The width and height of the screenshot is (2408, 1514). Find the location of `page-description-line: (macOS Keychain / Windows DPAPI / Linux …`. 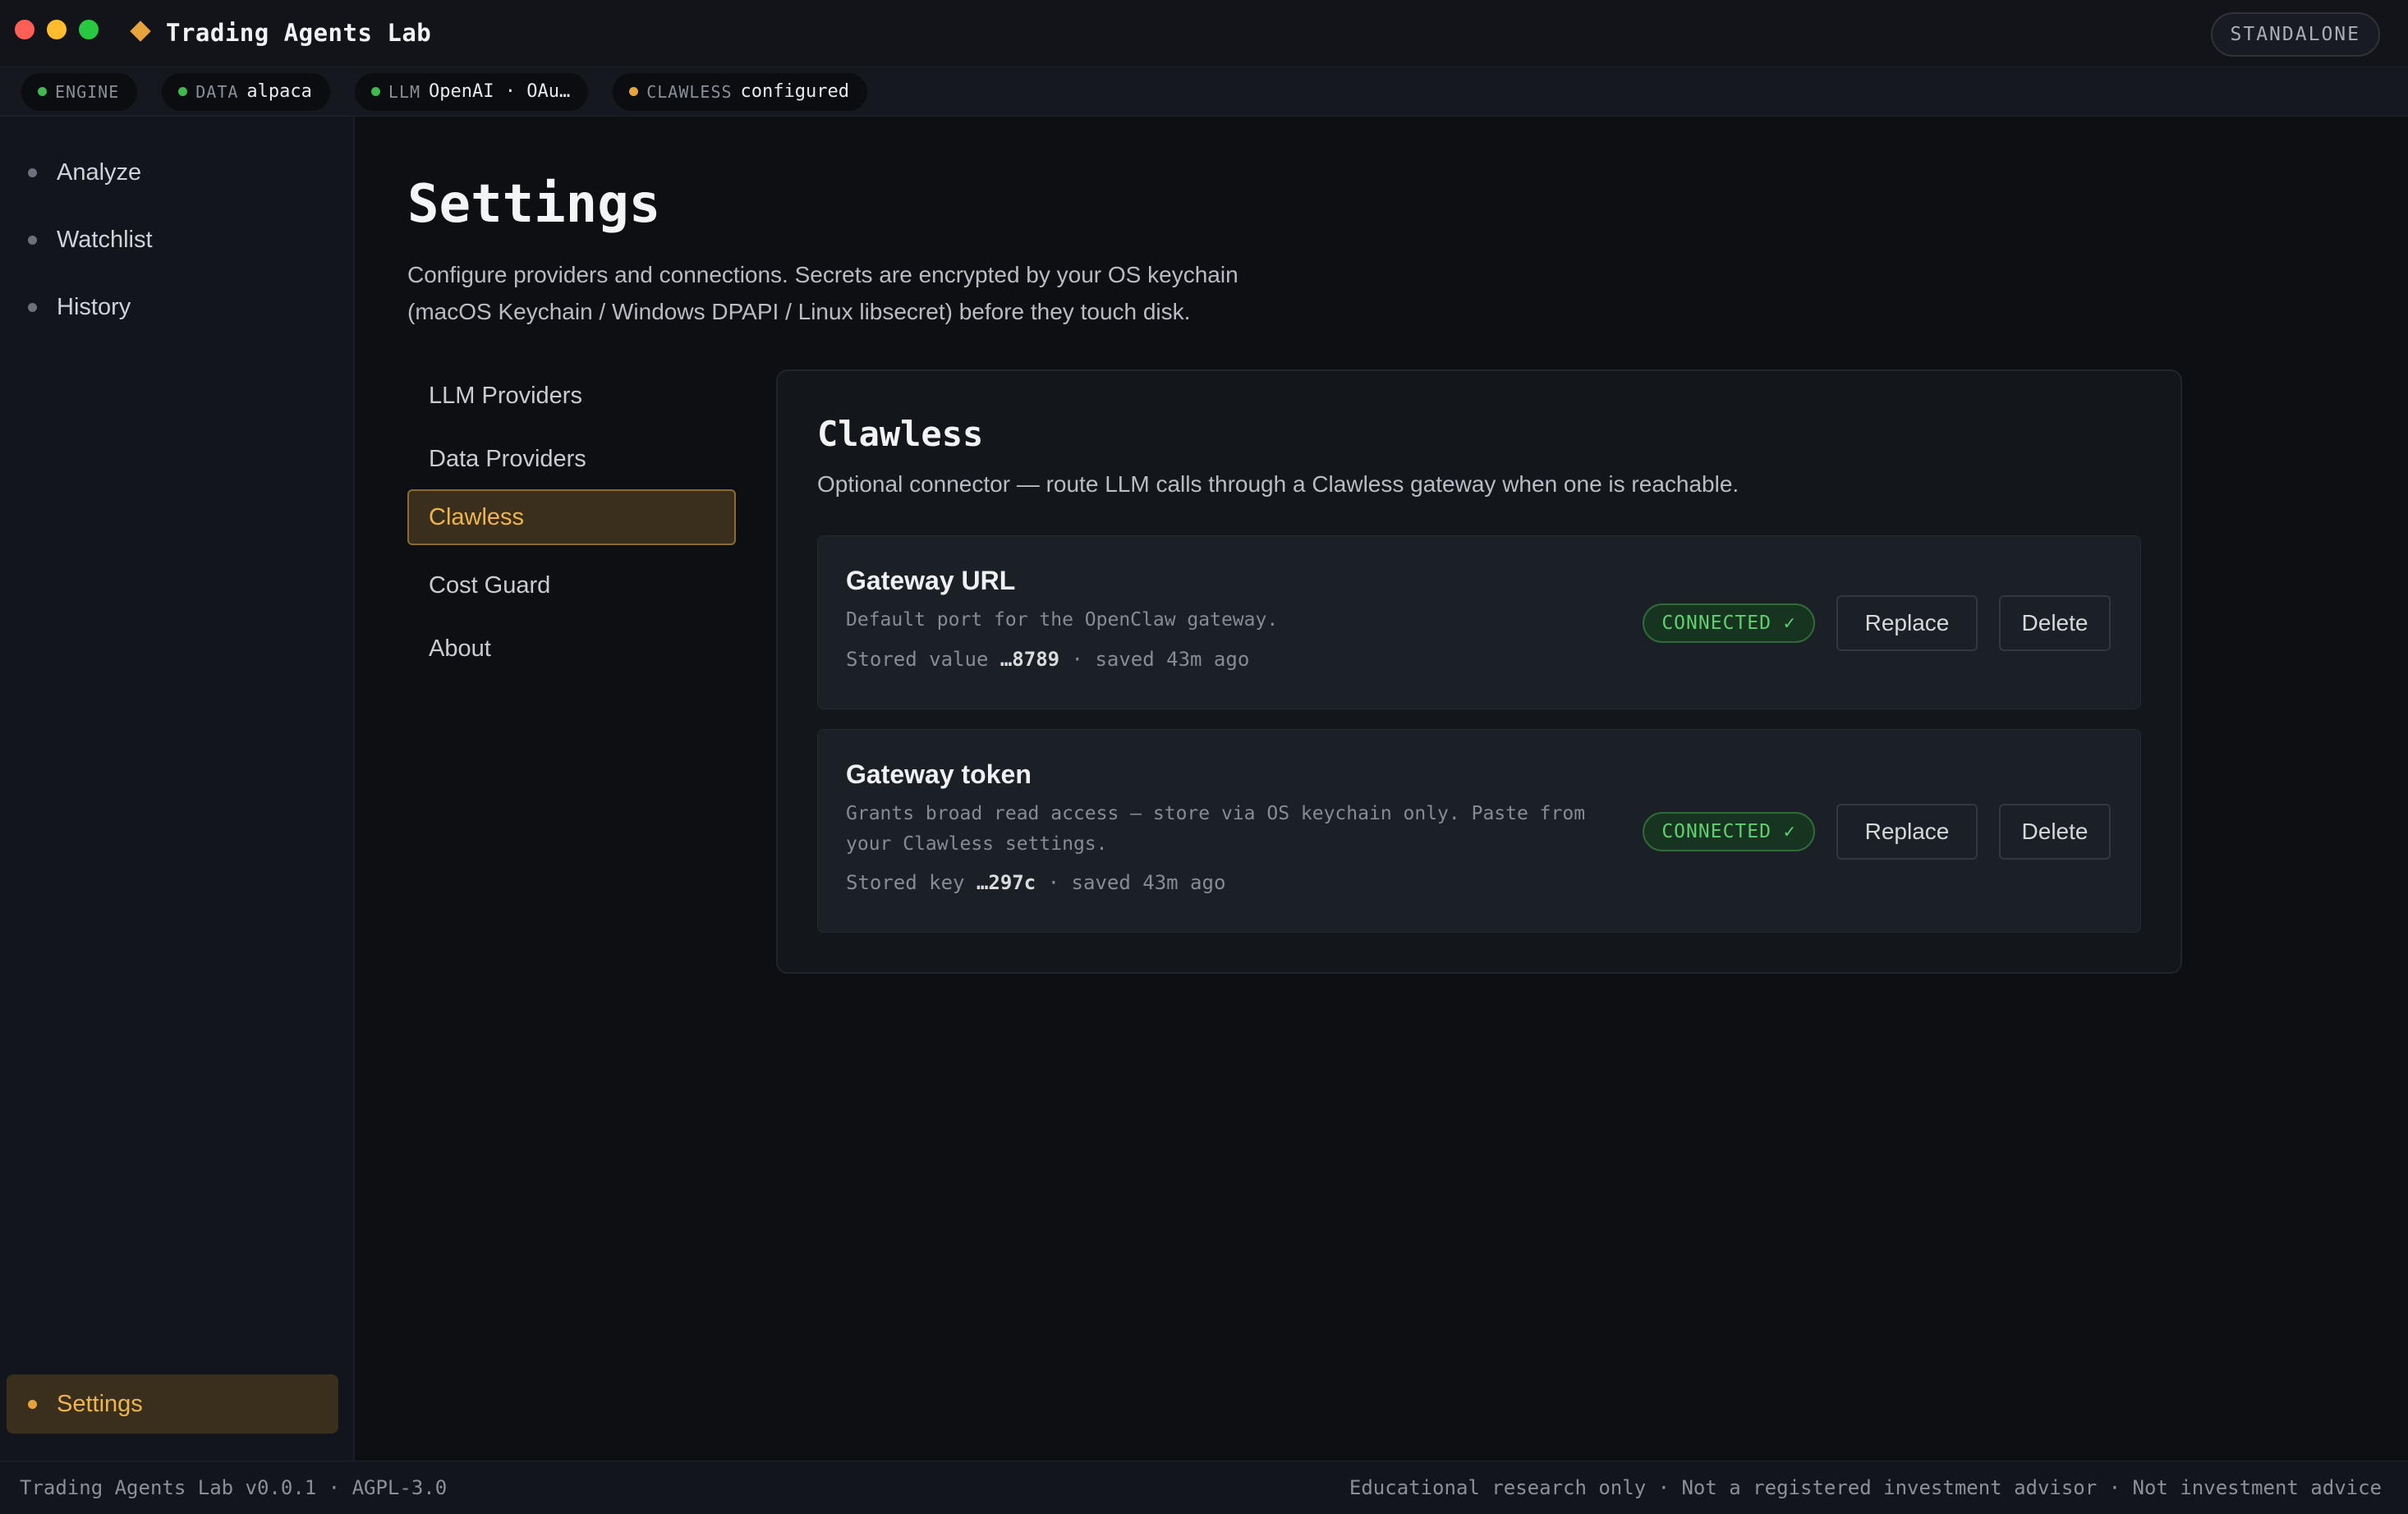

page-description-line: (macOS Keychain / Windows DPAPI / Linux … is located at coordinates (799, 311).